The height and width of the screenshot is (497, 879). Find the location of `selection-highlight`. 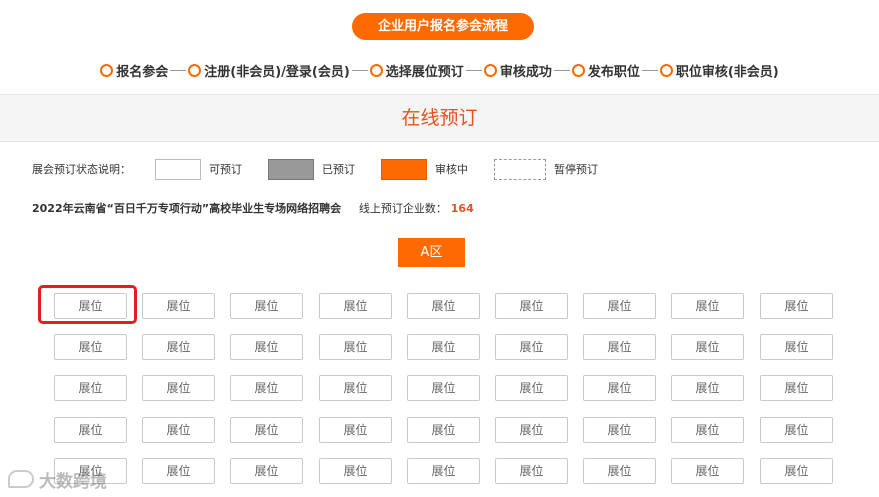

selection-highlight is located at coordinates (87, 304).